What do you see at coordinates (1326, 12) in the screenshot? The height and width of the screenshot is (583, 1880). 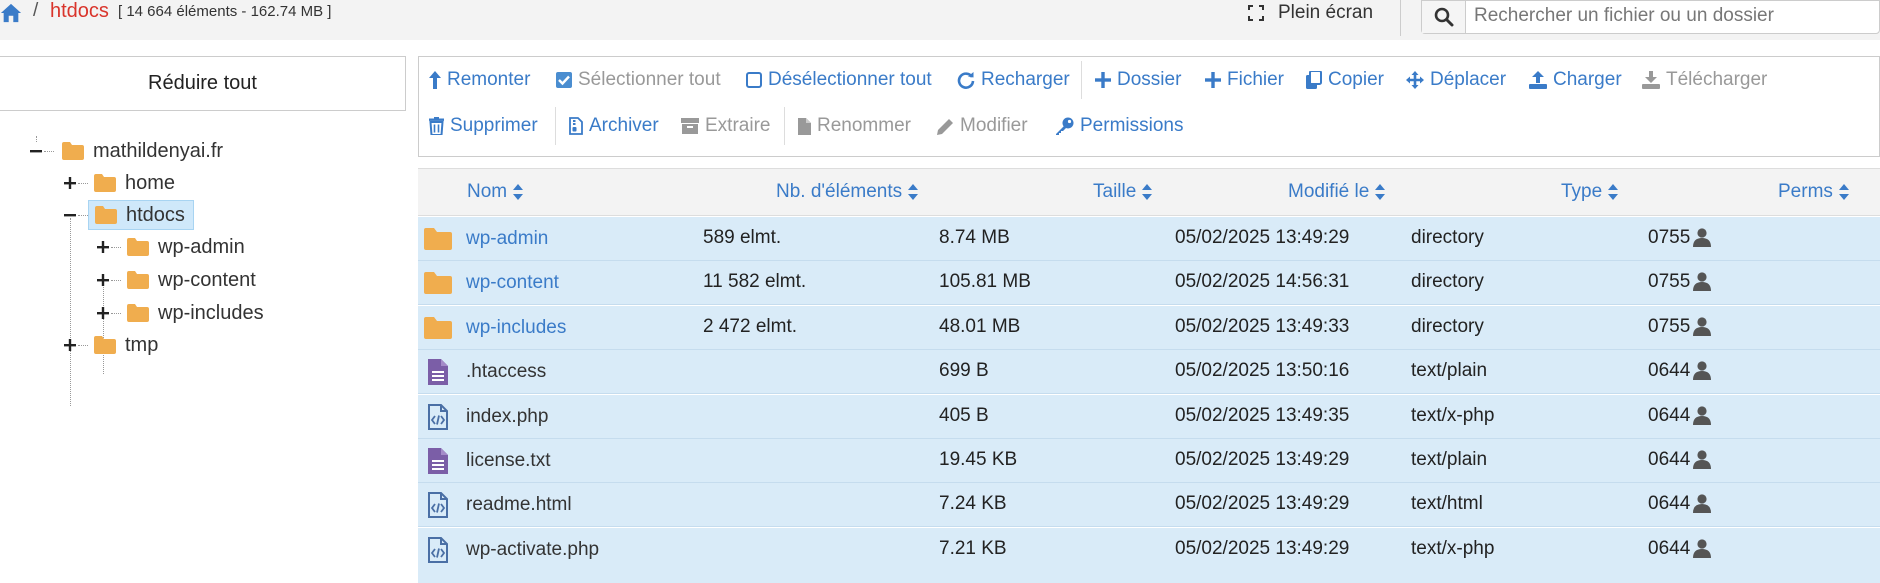 I see `fullscreen-label: Plein écran` at bounding box center [1326, 12].